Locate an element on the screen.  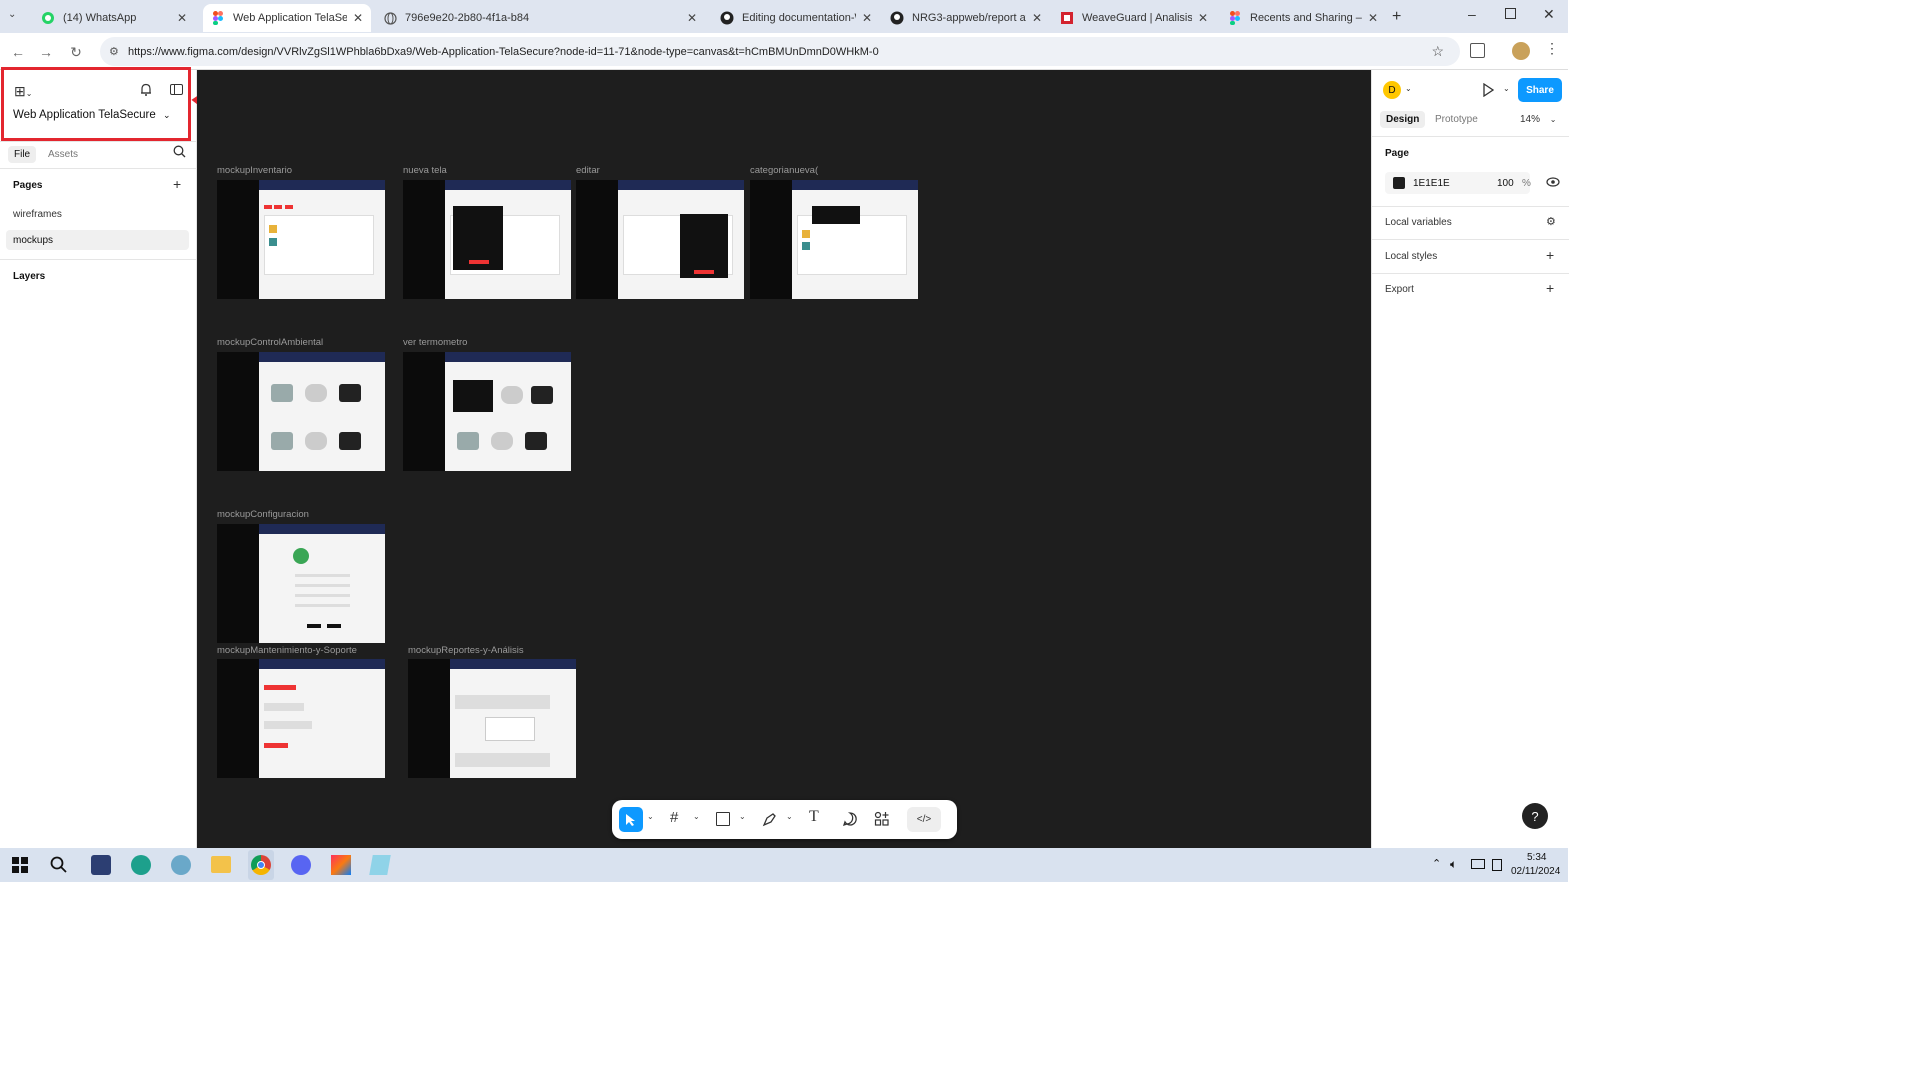
tab-prototype: Prototype is located at coordinates (1456, 119).